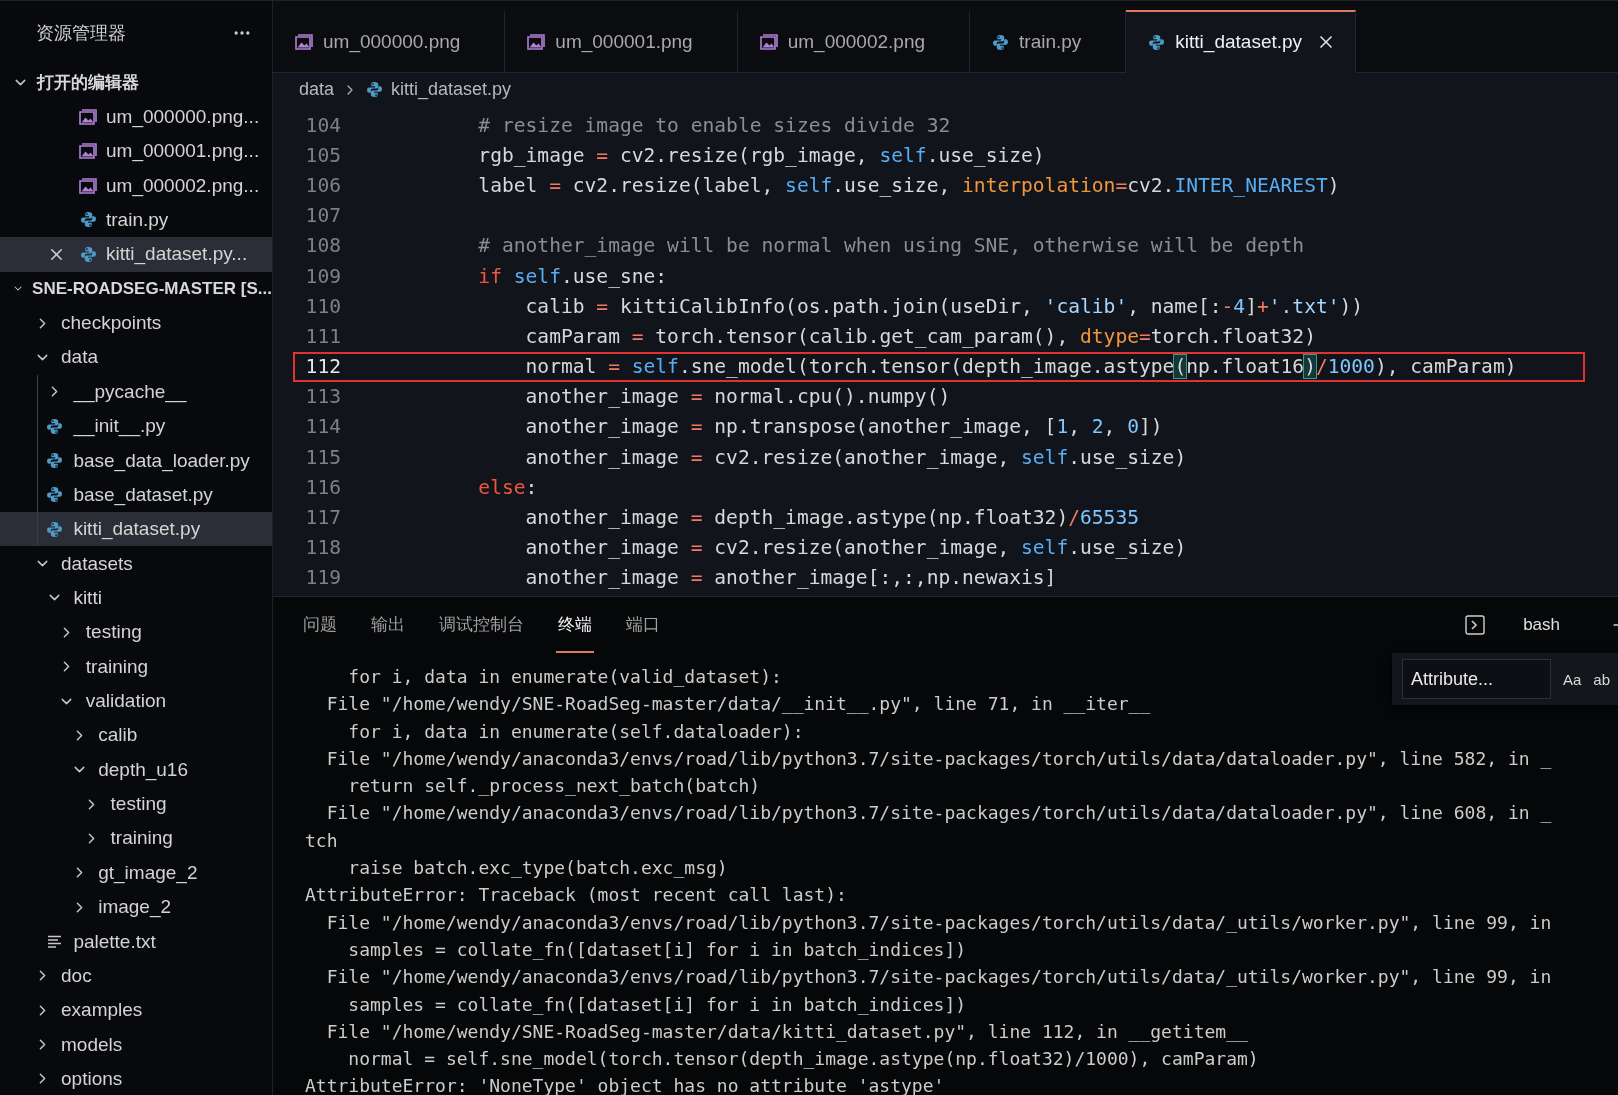  Describe the element at coordinates (786, 1031) in the screenshot. I see `terminal-line: File "/home/wendy/SNE-RoadSeg-master/data/kitti_dataset.py", line 112, in __getitem__` at that location.